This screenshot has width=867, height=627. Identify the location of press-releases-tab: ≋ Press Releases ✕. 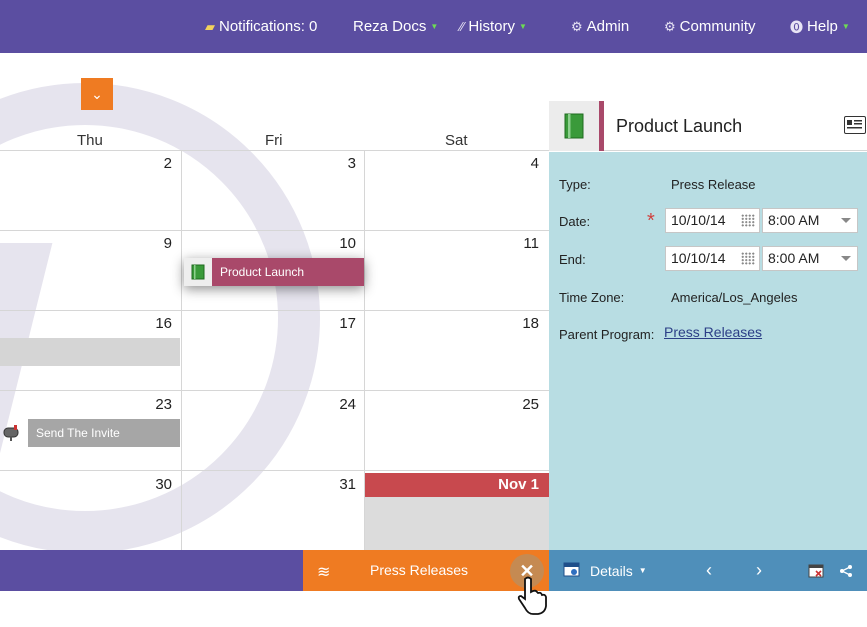
(426, 570).